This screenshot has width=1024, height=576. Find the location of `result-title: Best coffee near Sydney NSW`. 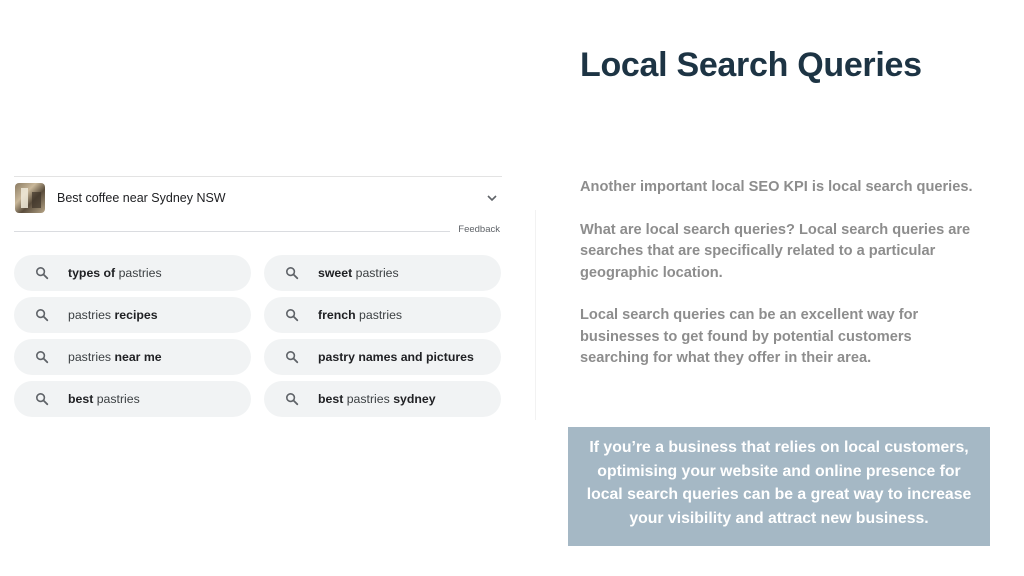

result-title: Best coffee near Sydney NSW is located at coordinates (270, 198).